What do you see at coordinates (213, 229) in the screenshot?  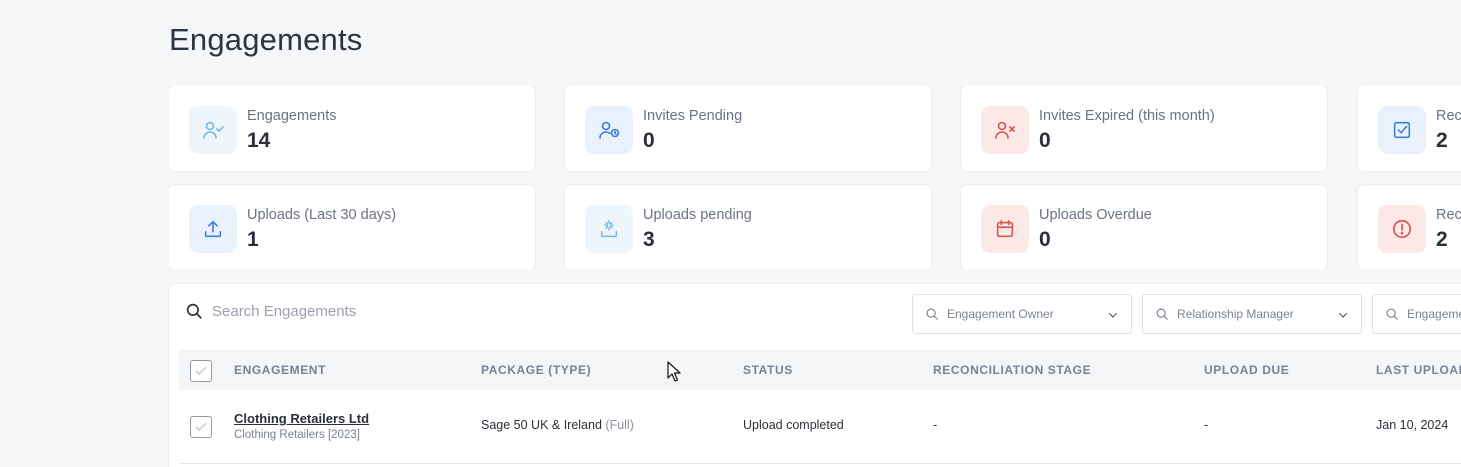 I see `upload-icon` at bounding box center [213, 229].